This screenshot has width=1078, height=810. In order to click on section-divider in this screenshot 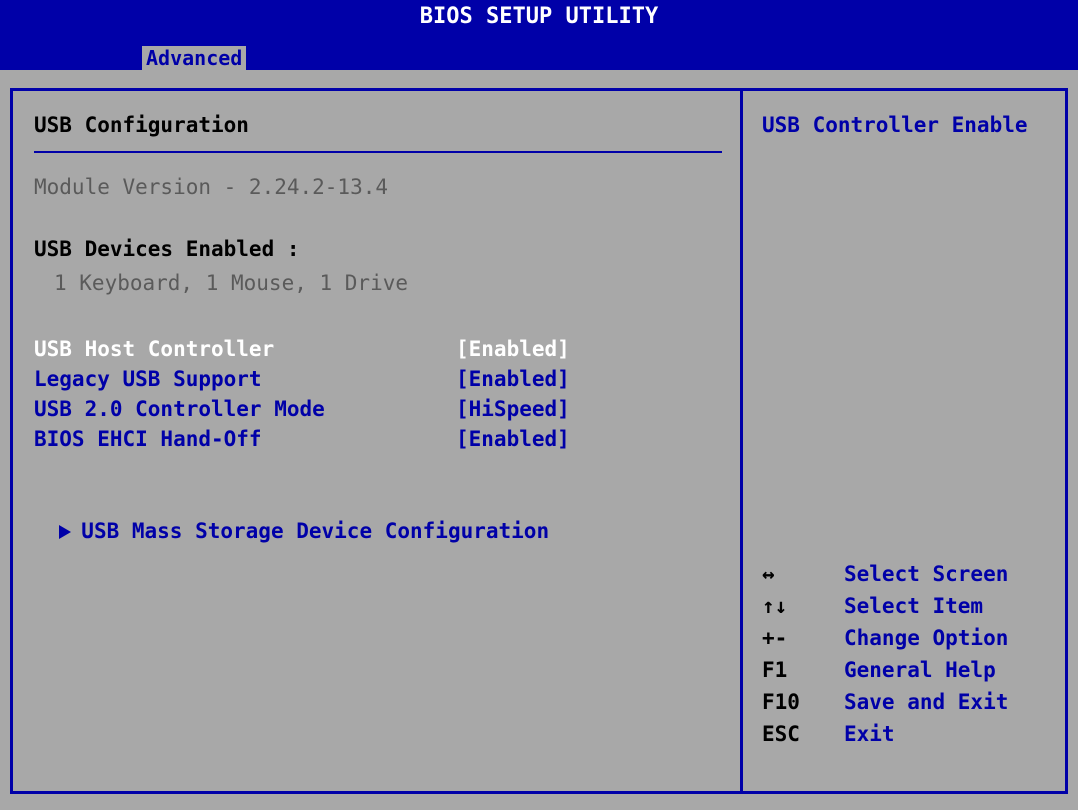, I will do `click(378, 152)`.